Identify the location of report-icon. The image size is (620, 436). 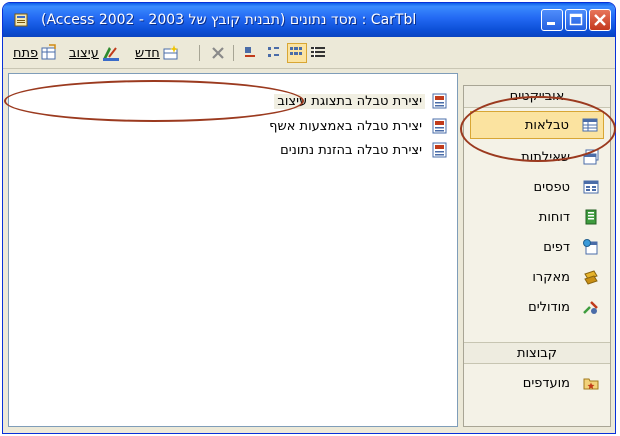
(591, 217).